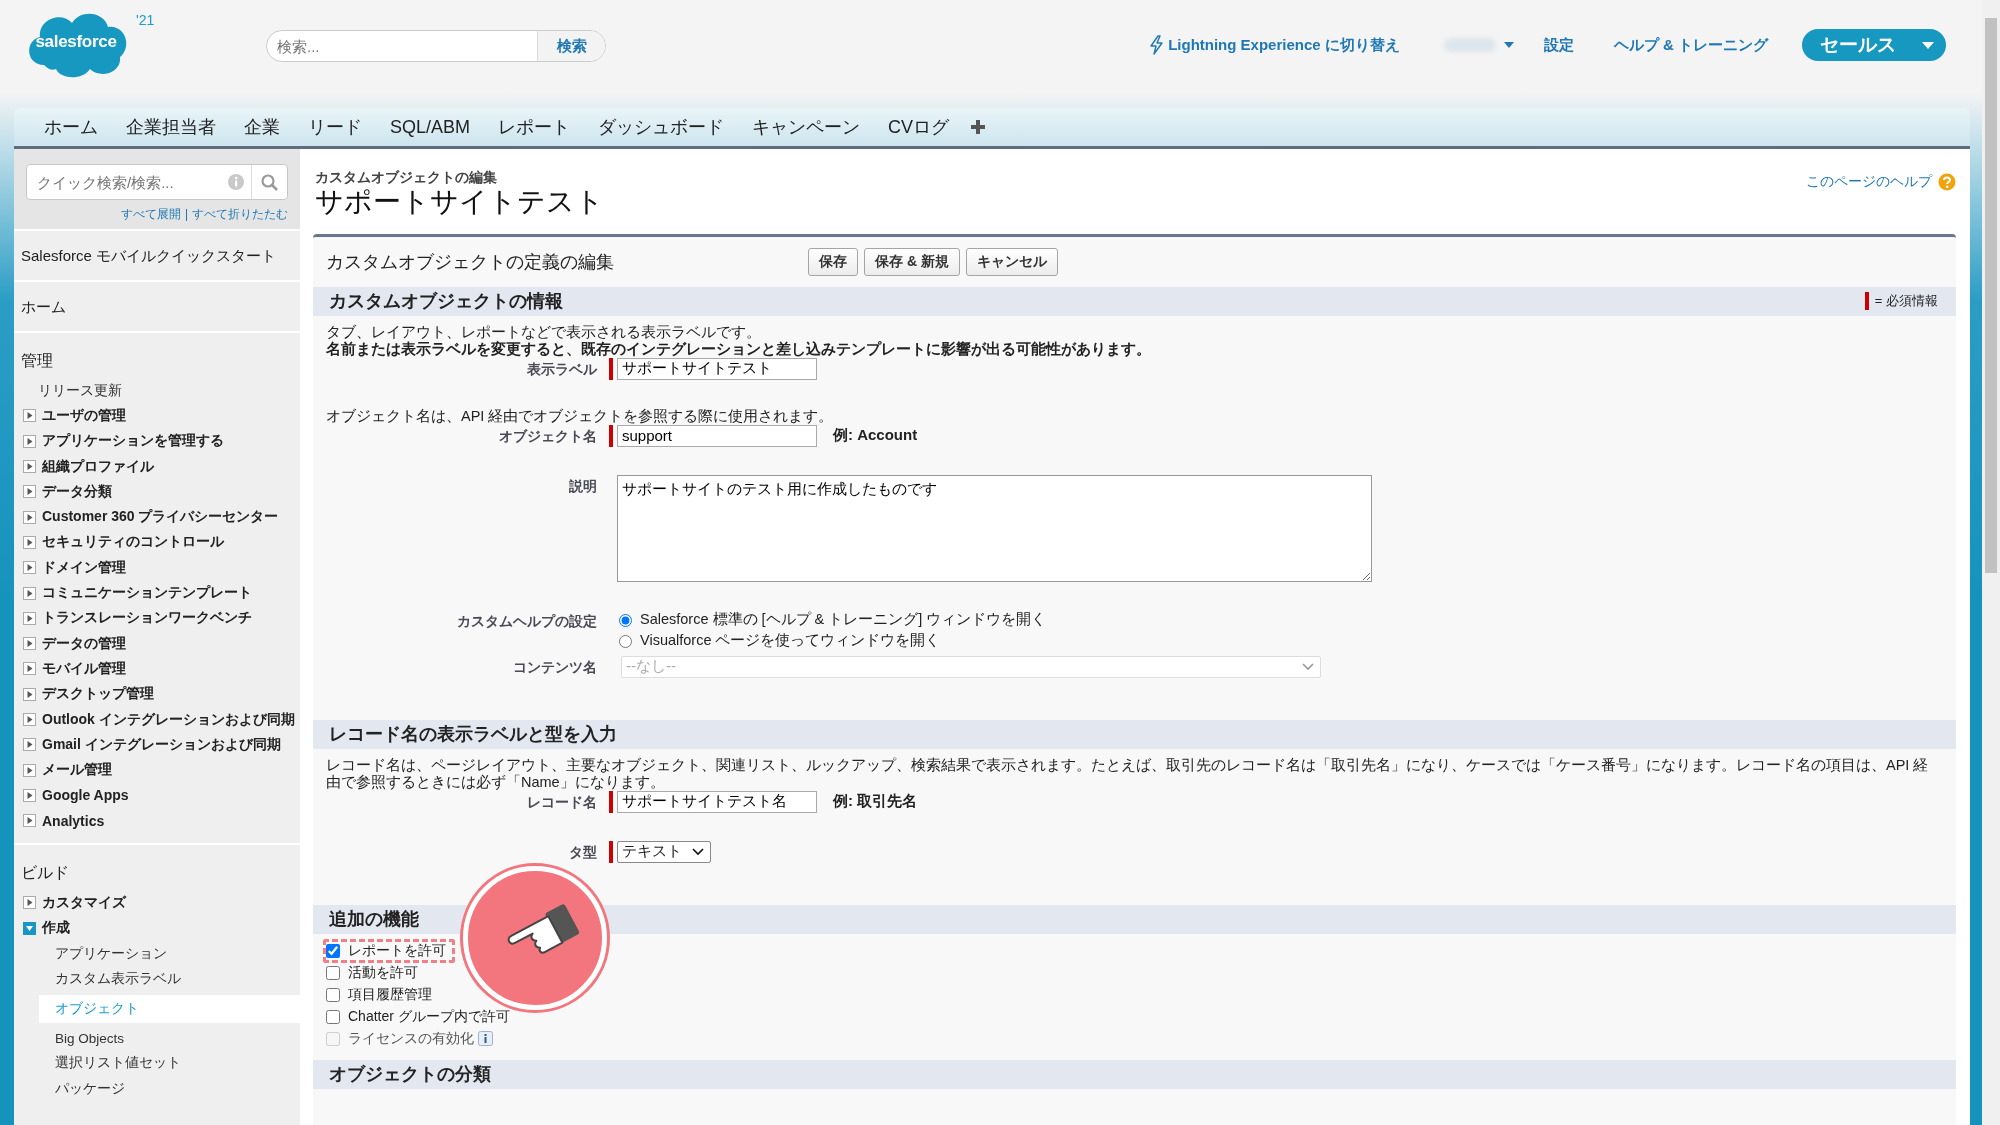 The width and height of the screenshot is (2000, 1125). Describe the element at coordinates (147, 593) in the screenshot. I see `sidebar-item: コミュニケーションテンプレート` at that location.